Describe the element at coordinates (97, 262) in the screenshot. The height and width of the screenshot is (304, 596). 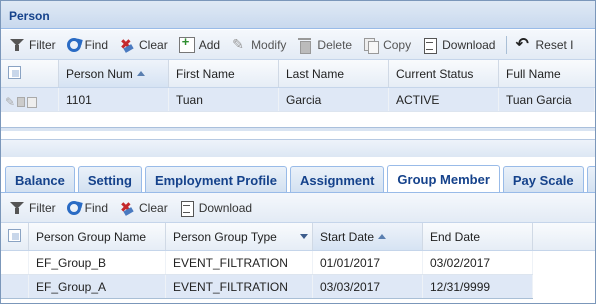
I see `cell-group-name: EF_Group_B` at that location.